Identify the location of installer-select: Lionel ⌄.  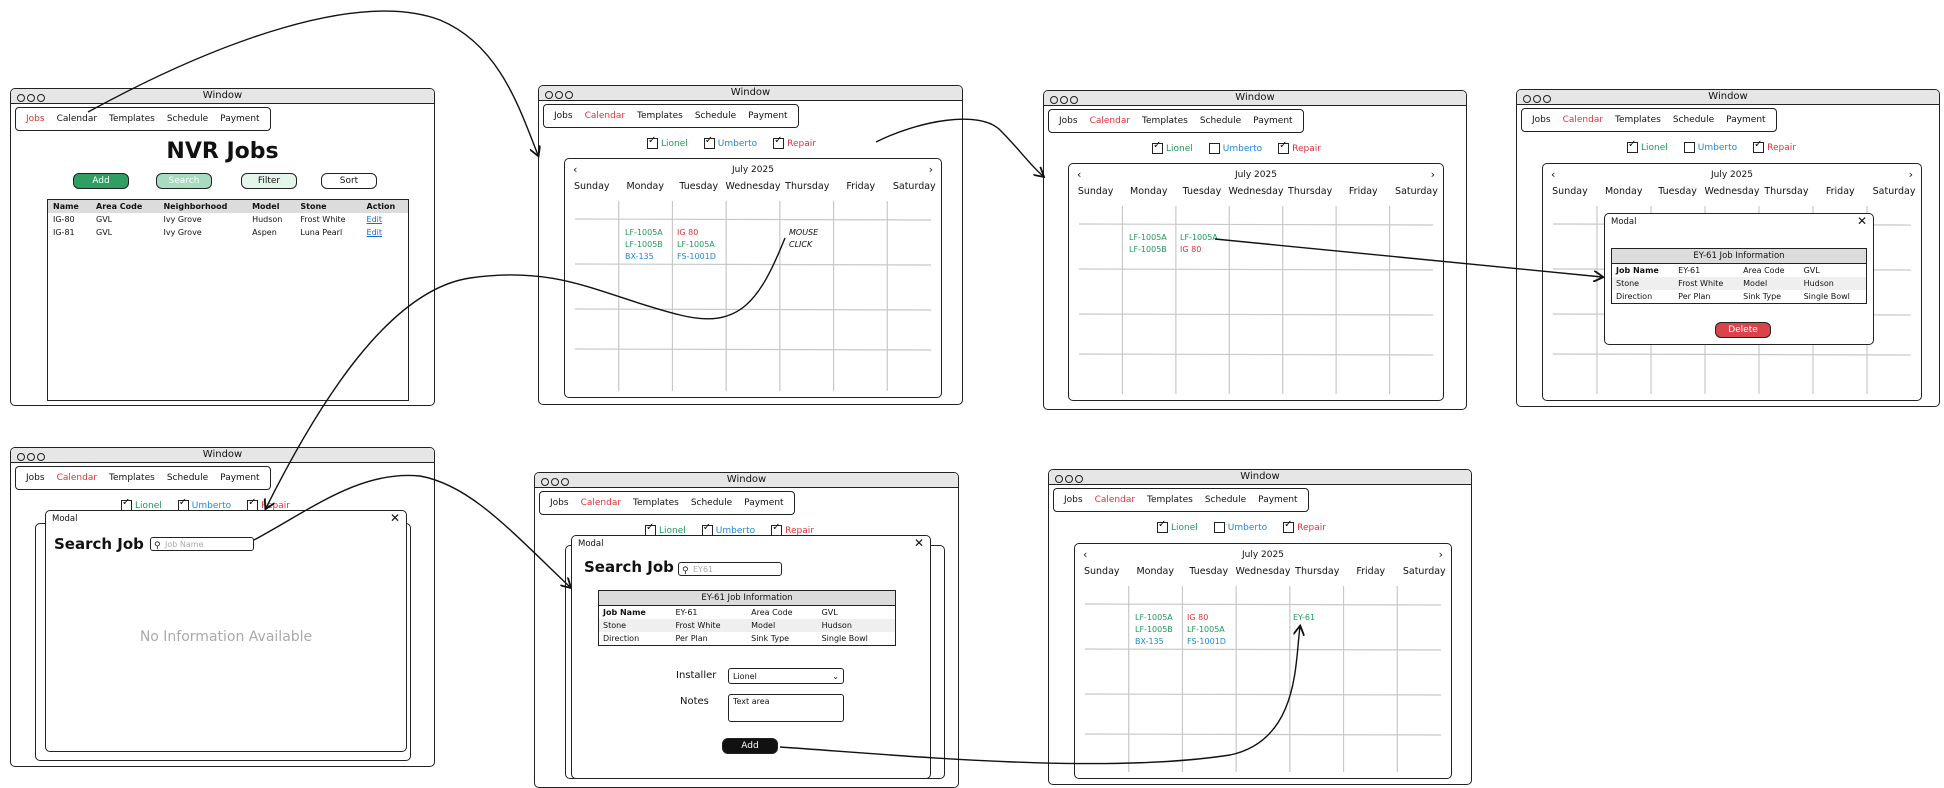
(786, 676).